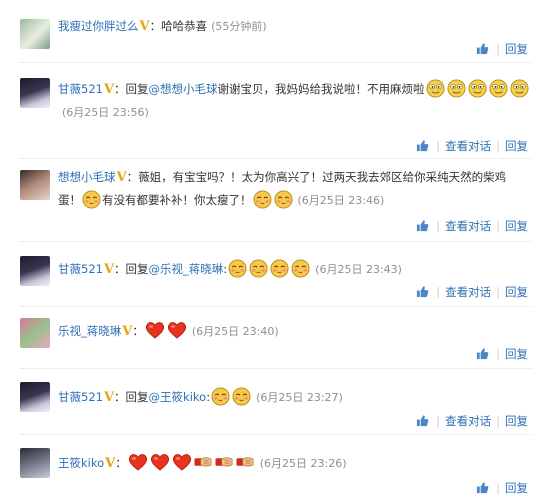 The width and height of the screenshot is (550, 503). What do you see at coordinates (89, 331) in the screenshot?
I see `username: 乐视_蒋晓琳` at bounding box center [89, 331].